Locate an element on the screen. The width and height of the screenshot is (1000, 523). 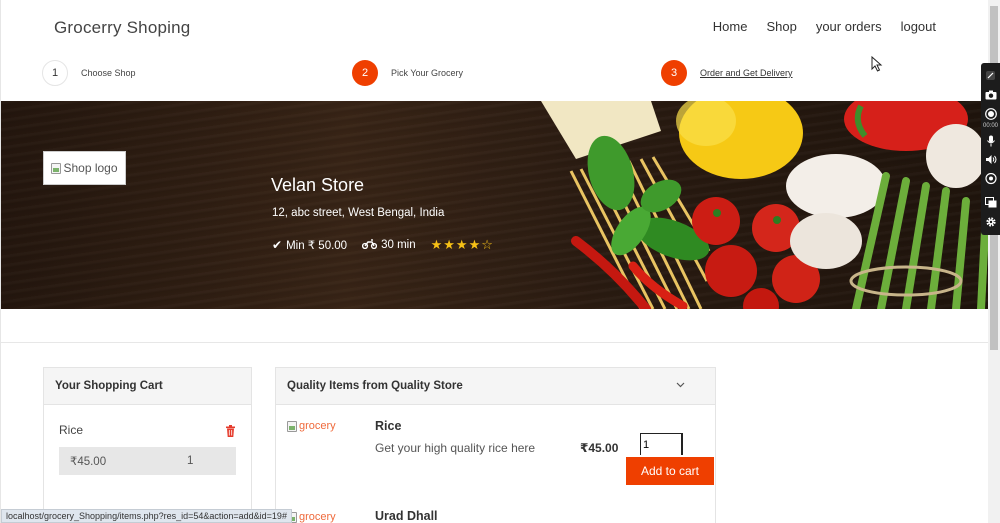
rating-stars: ★★★★☆ is located at coordinates (462, 245).